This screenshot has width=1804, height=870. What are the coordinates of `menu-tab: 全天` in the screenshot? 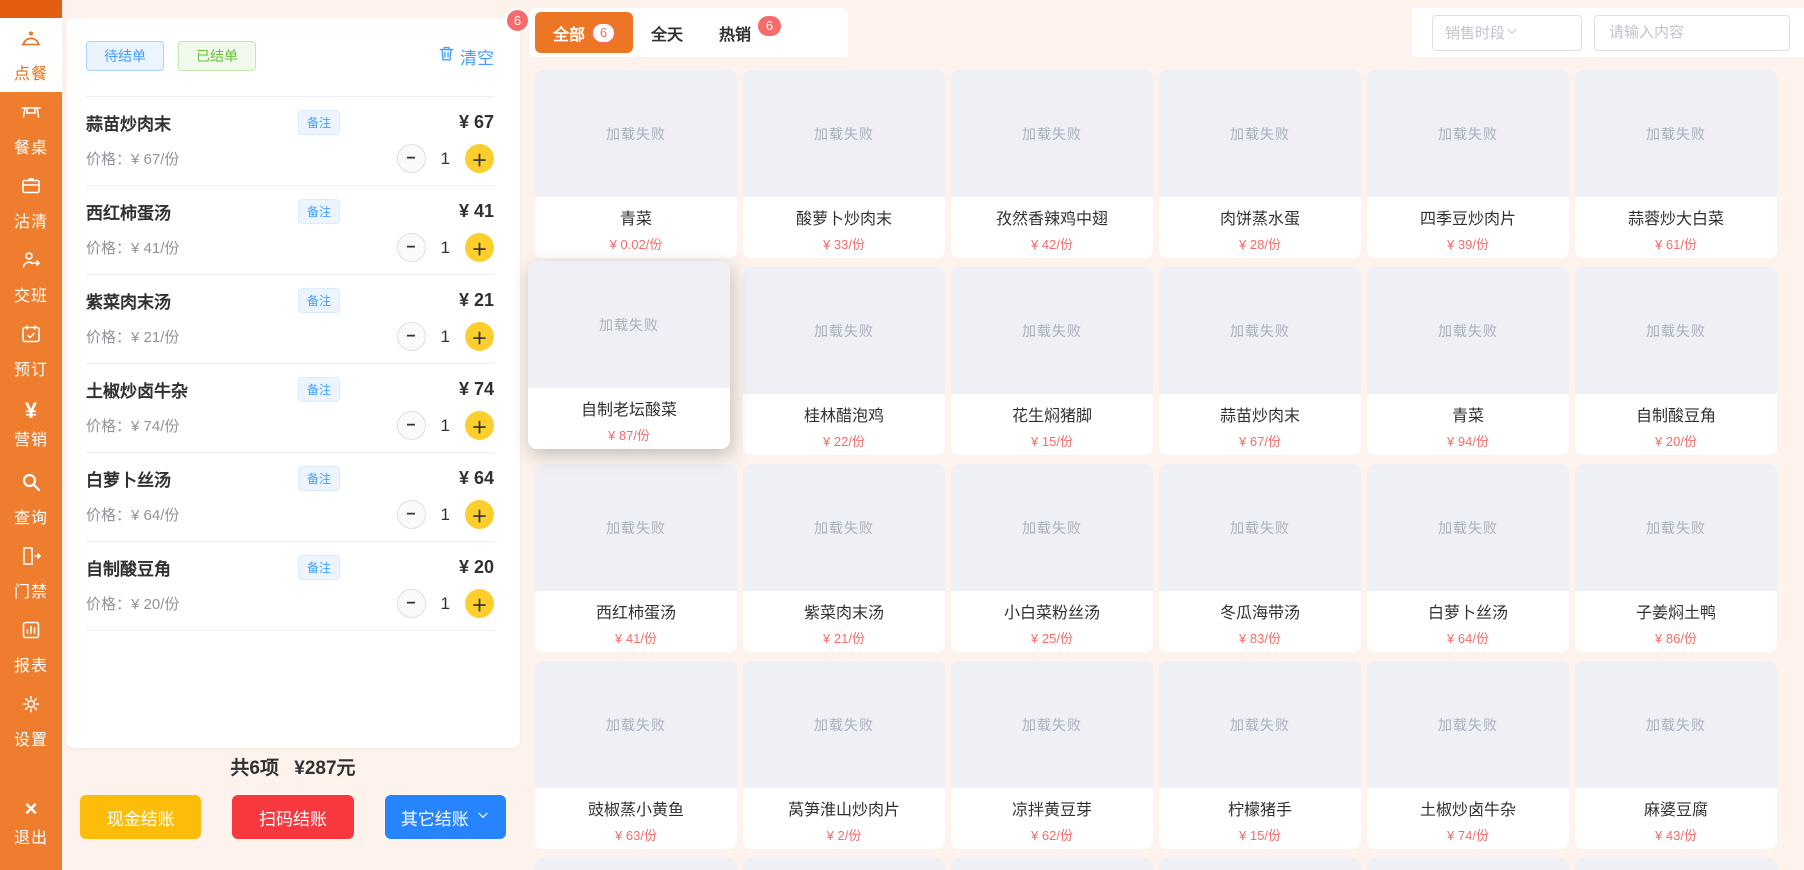 It's located at (667, 32).